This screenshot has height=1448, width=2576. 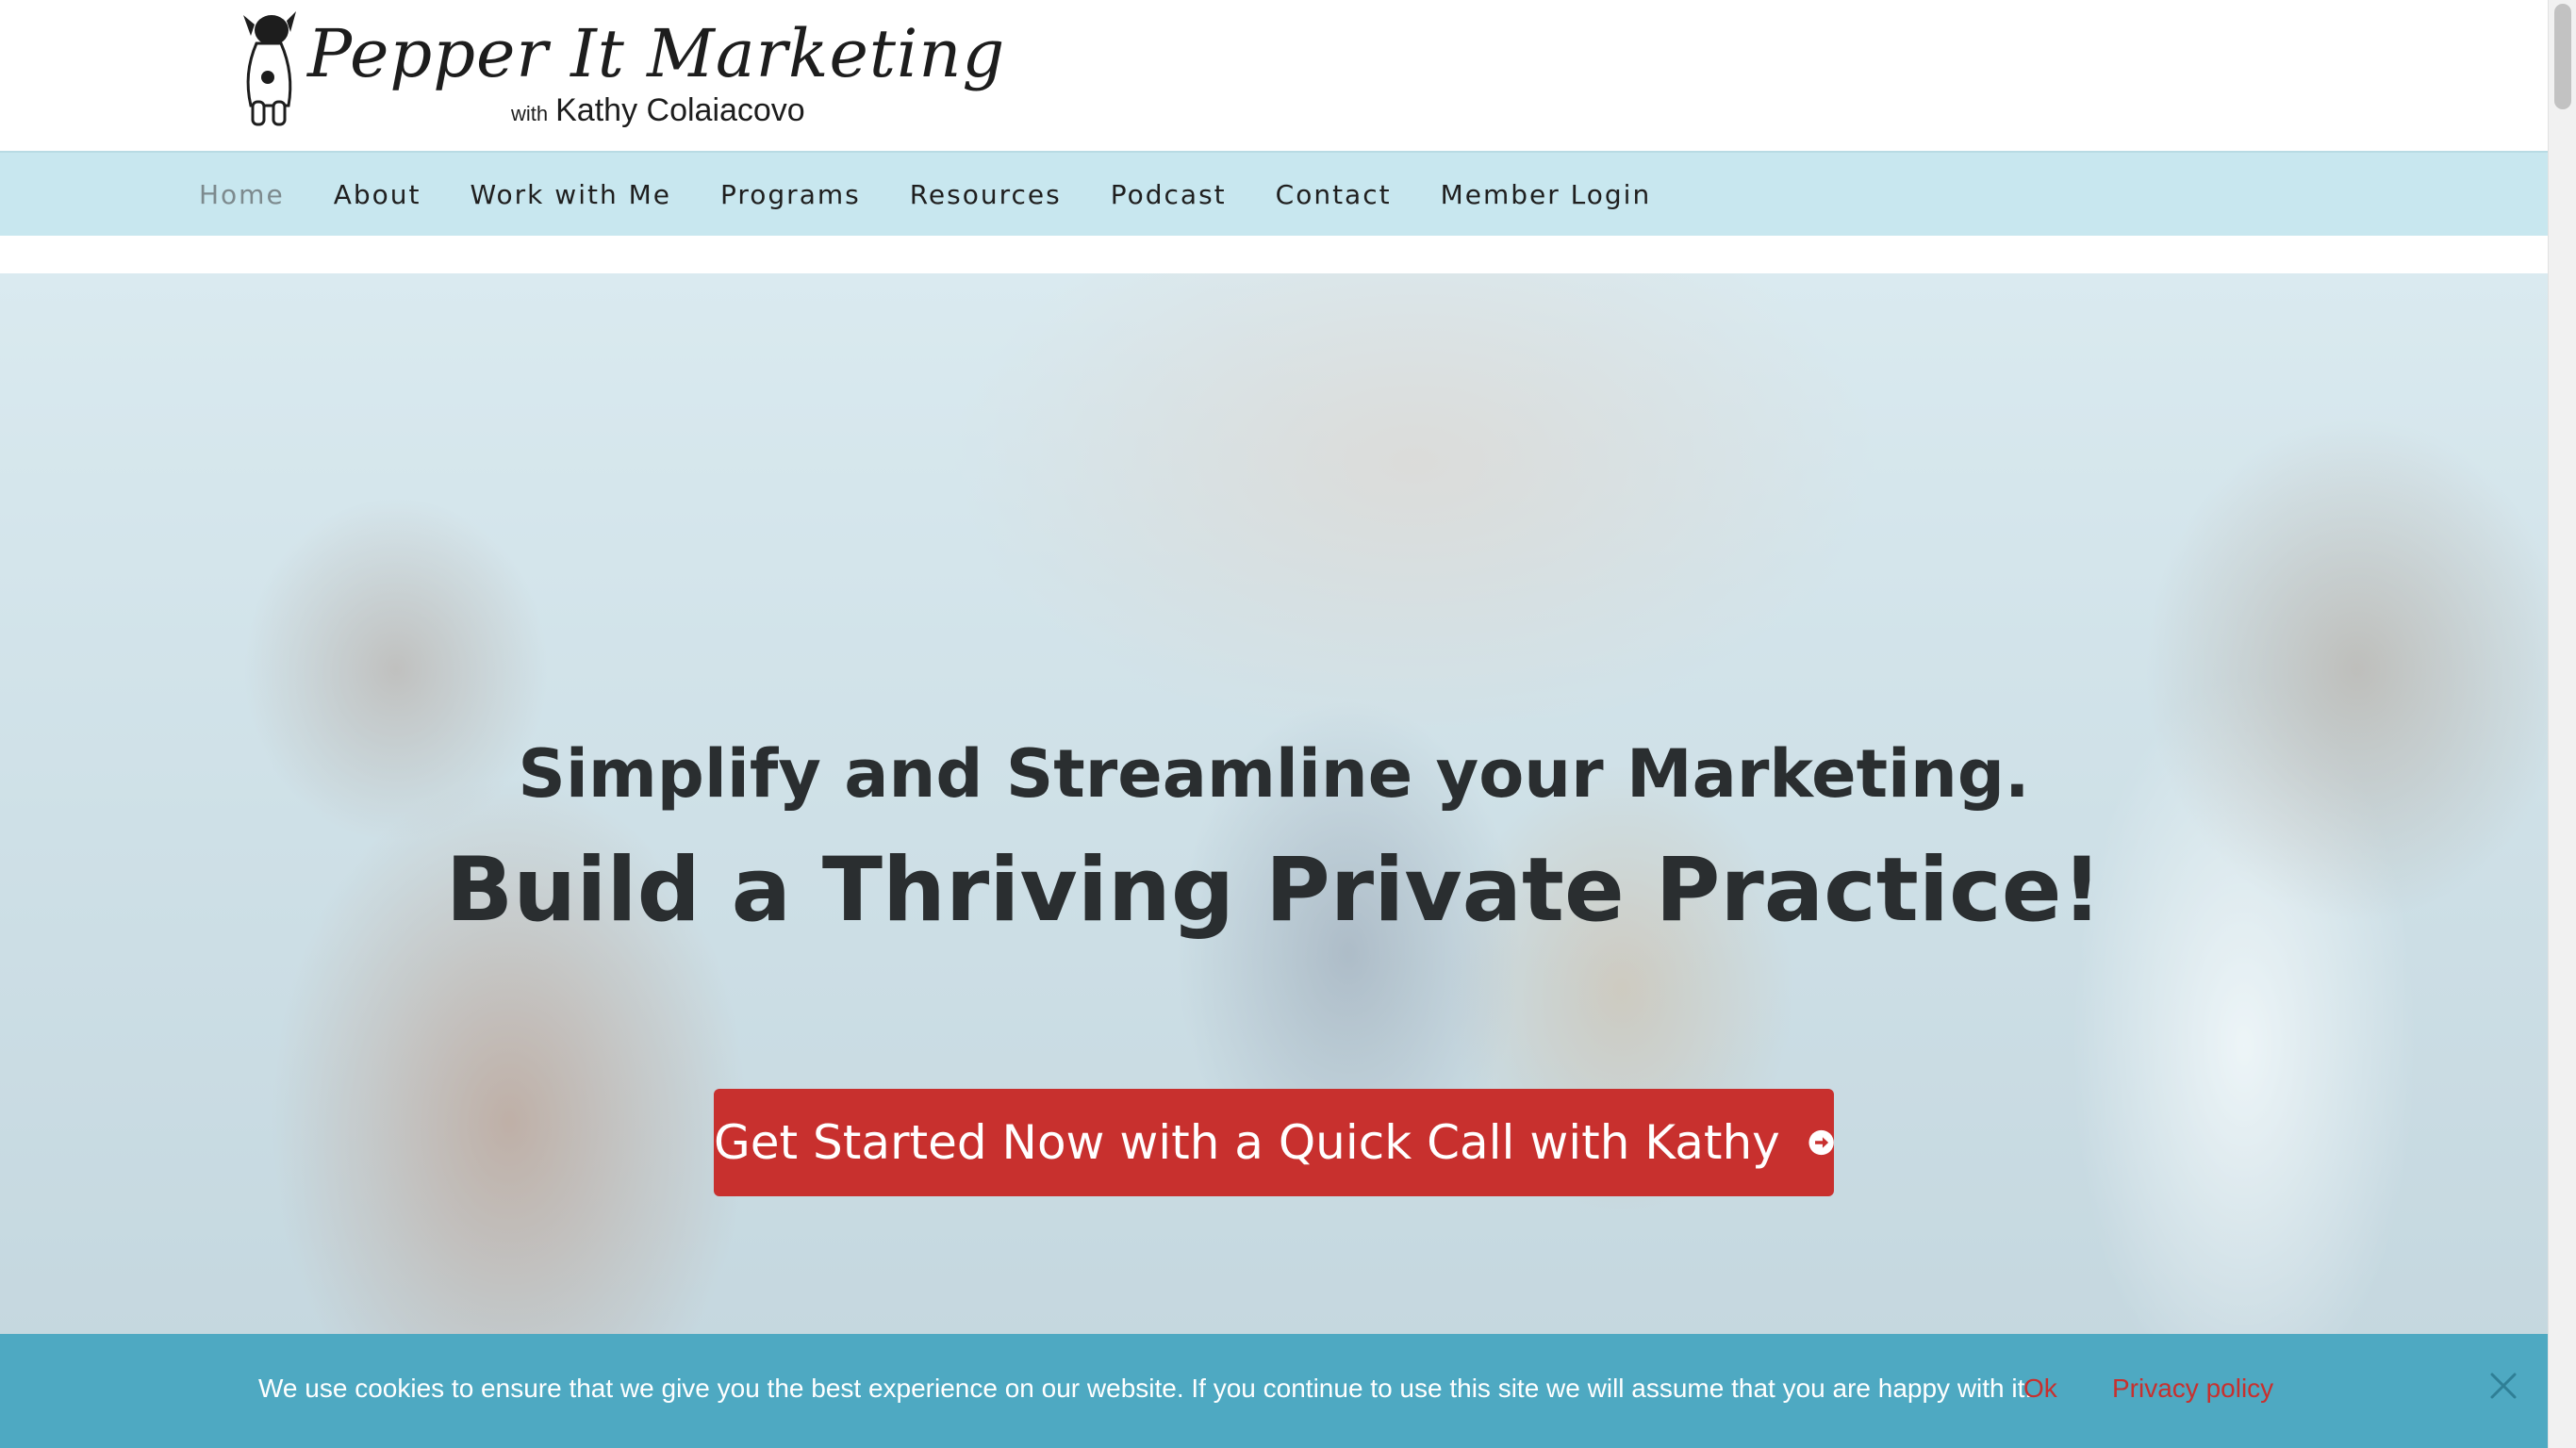 What do you see at coordinates (242, 194) in the screenshot?
I see `nav-item-home: Home` at bounding box center [242, 194].